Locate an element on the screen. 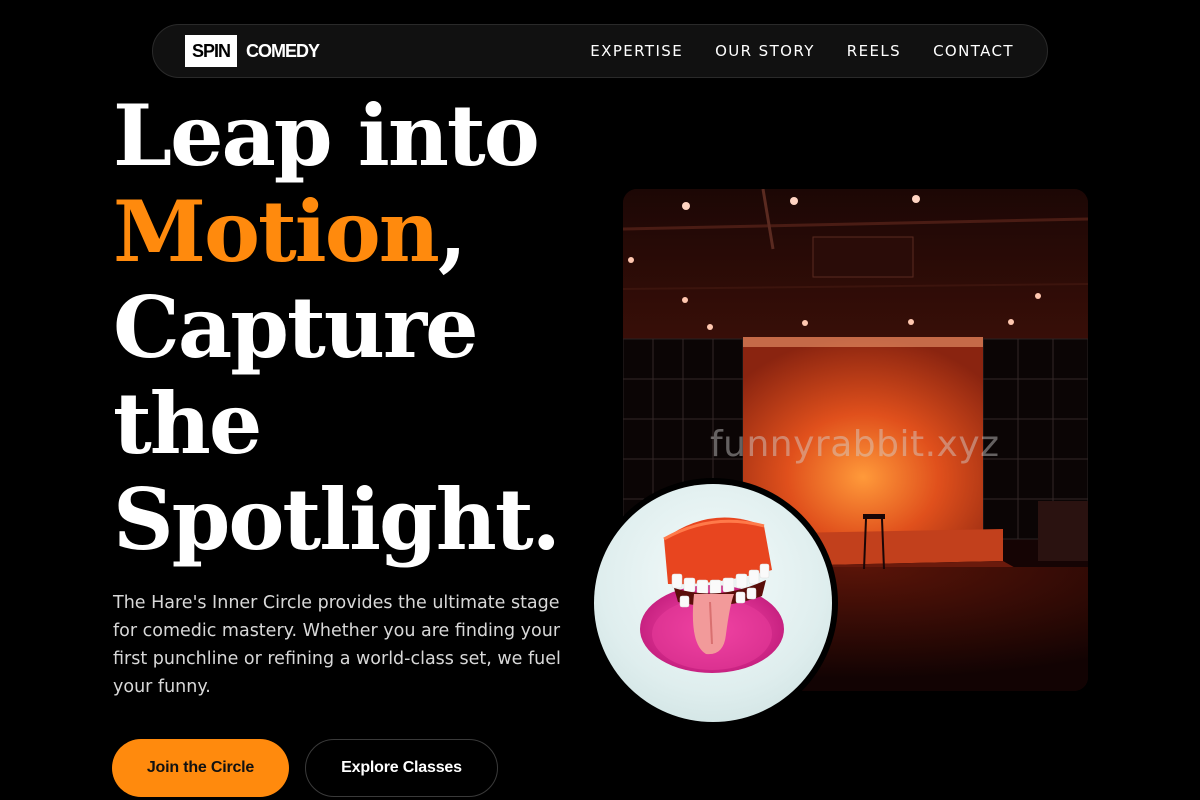 The image size is (1200, 800). headline-line-4: the is located at coordinates (187, 423).